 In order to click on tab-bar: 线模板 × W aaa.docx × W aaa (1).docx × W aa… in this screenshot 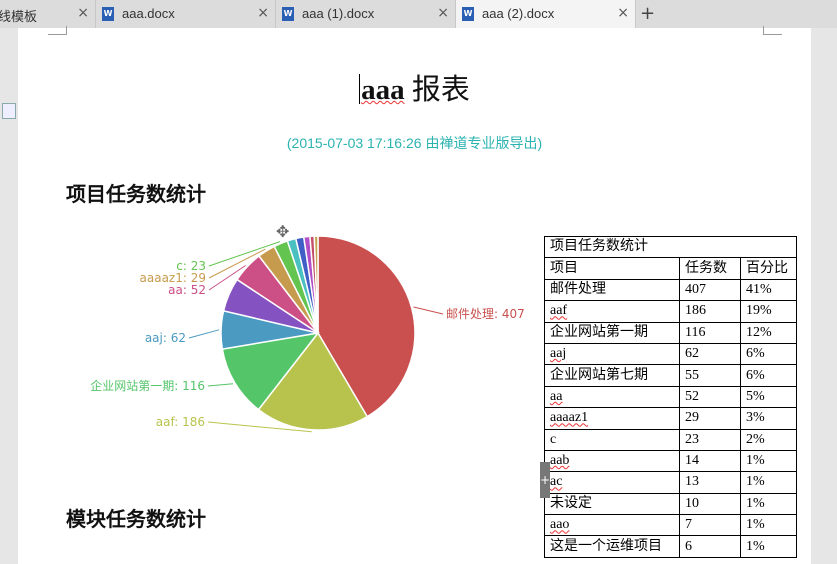, I will do `click(418, 14)`.